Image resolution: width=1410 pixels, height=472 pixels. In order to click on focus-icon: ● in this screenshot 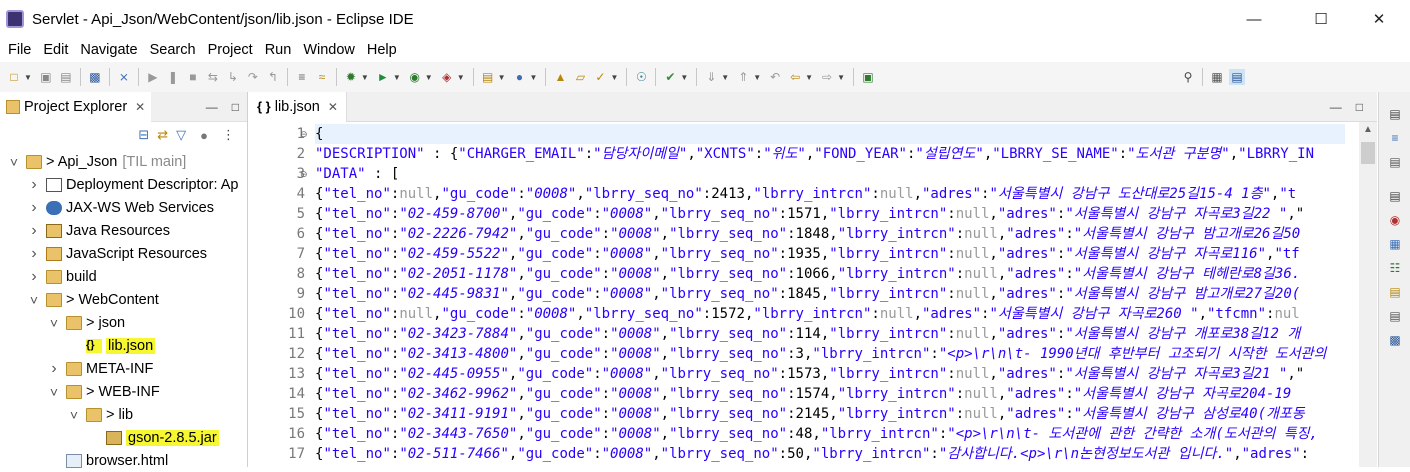, I will do `click(204, 135)`.